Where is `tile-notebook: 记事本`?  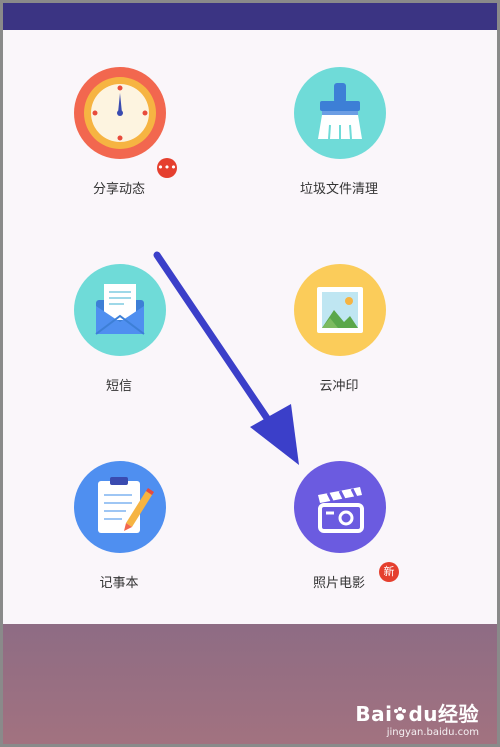 tile-notebook: 记事本 is located at coordinates (119, 536).